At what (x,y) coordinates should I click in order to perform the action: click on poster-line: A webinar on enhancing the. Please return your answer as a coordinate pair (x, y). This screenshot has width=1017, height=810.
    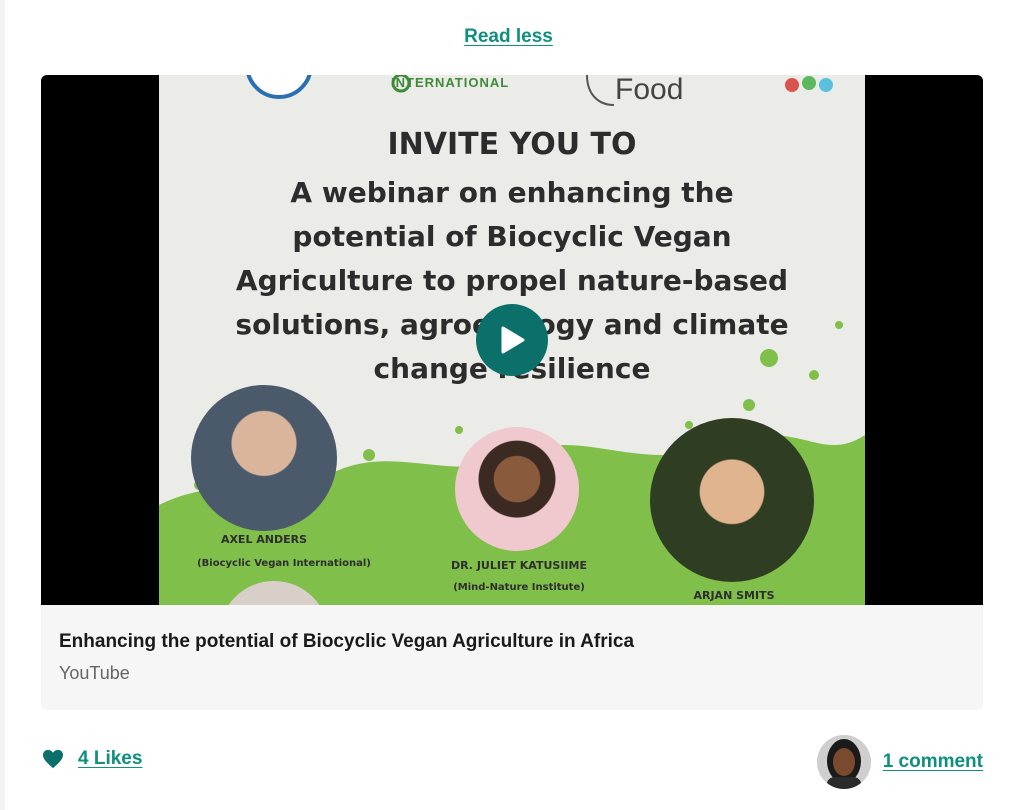
    Looking at the image, I should click on (512, 192).